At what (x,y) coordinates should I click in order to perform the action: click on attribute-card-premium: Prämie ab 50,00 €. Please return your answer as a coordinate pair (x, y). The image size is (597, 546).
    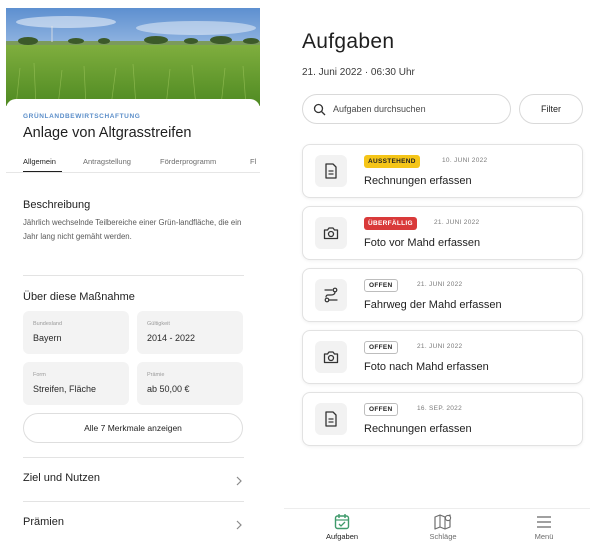
    Looking at the image, I should click on (190, 383).